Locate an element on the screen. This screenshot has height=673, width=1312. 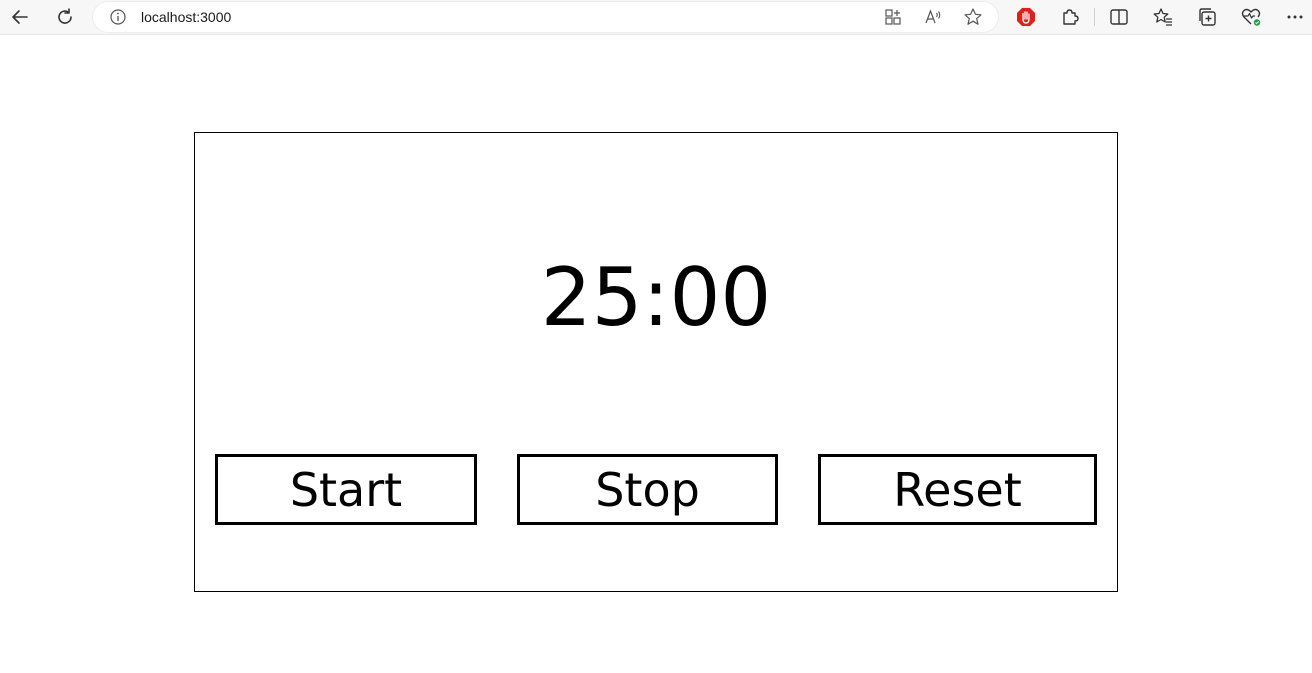
star-icon is located at coordinates (973, 16).